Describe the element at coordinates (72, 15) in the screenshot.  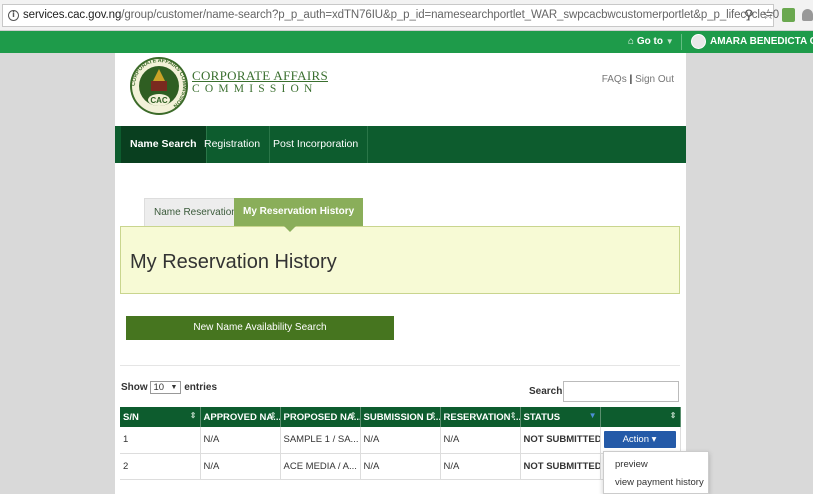
I see `url-host: services.cac.gov.ng` at that location.